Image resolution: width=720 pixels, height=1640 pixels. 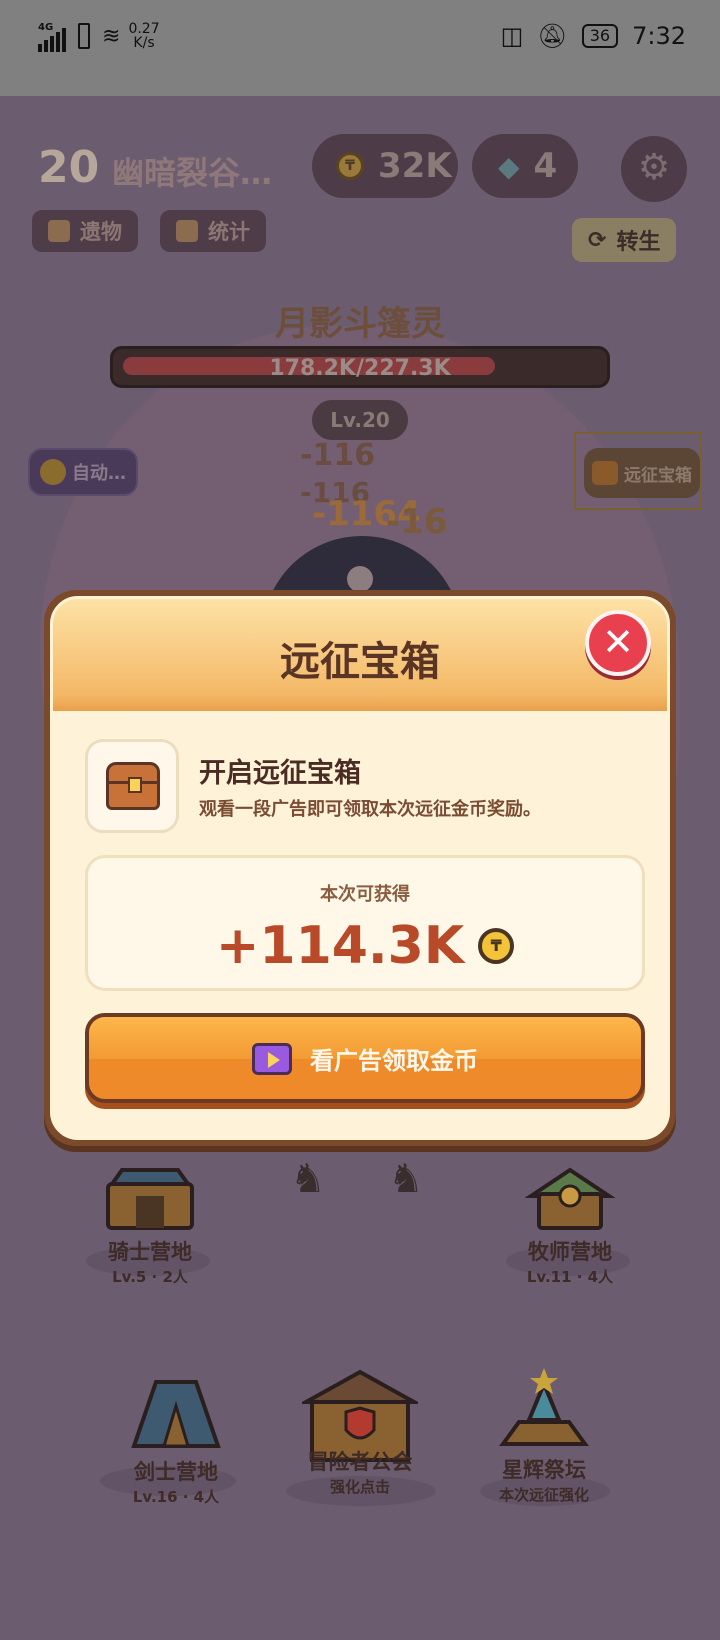 I want to click on status-right: ◫ 🔕︎ 36 7:32, so click(x=593, y=36).